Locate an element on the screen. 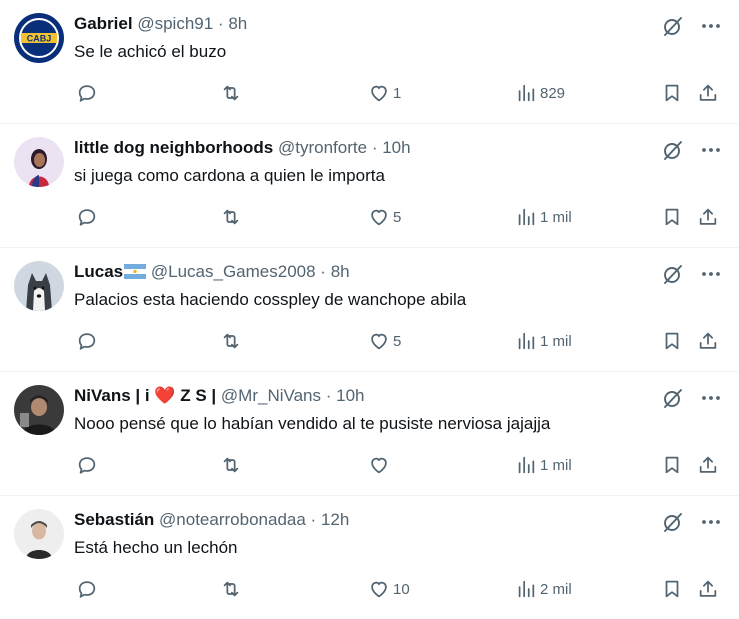 The width and height of the screenshot is (739, 619). views-count: 829 is located at coordinates (553, 93).